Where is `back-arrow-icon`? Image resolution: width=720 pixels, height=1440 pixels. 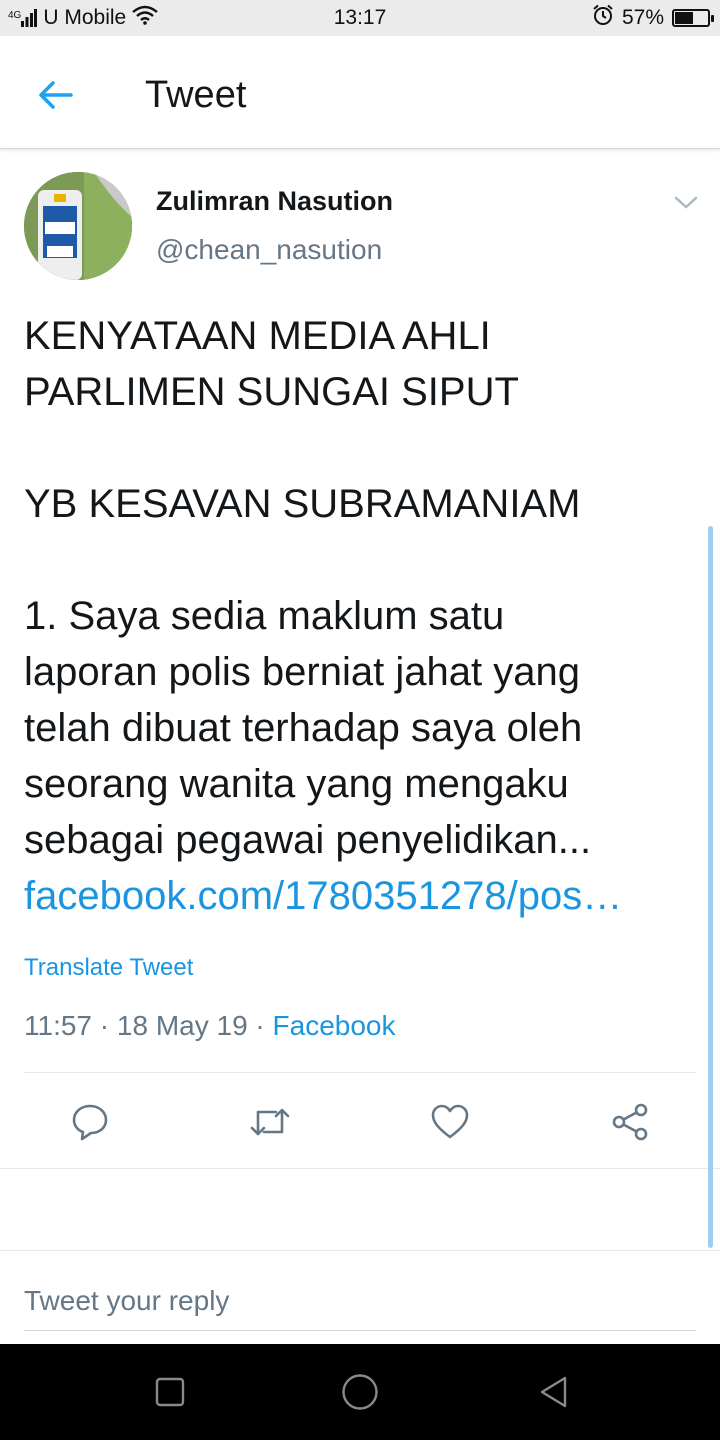 back-arrow-icon is located at coordinates (56, 95).